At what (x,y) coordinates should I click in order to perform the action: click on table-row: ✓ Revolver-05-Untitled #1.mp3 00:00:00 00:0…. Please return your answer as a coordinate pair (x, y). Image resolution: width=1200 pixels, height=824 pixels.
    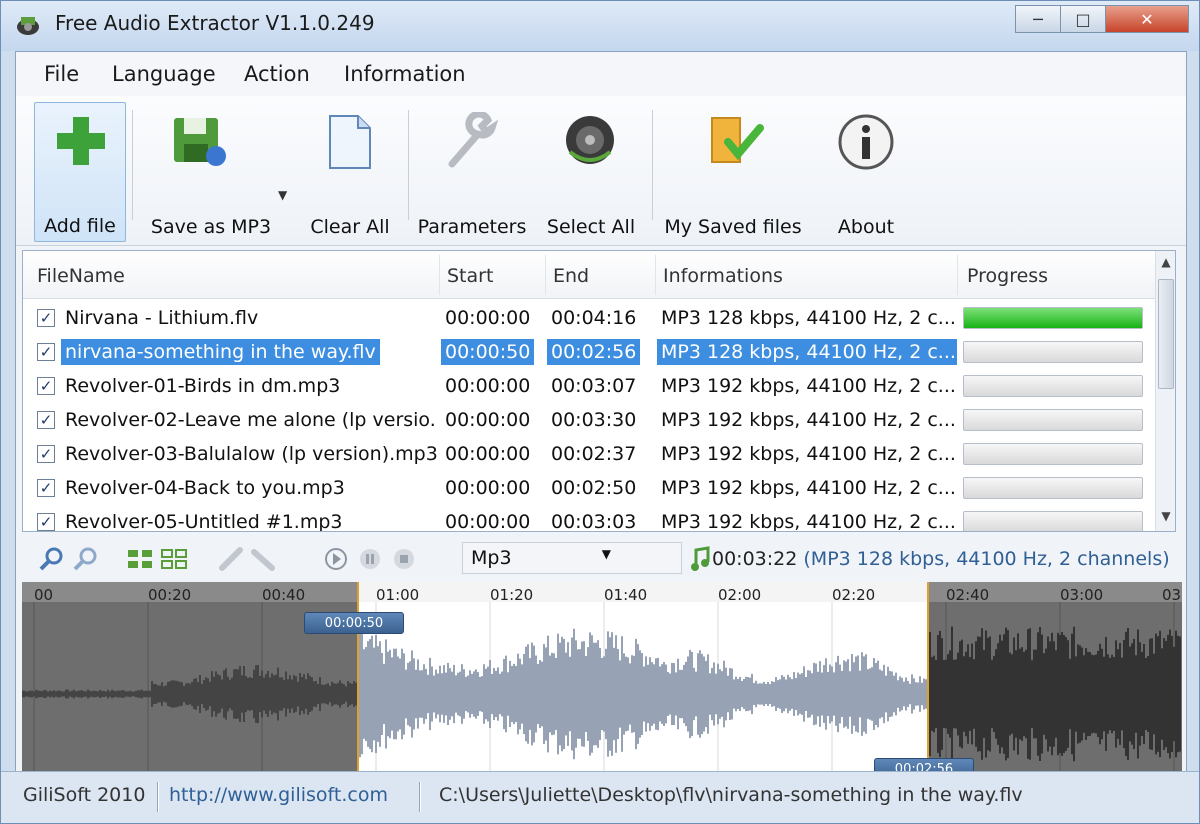
    Looking at the image, I should click on (590, 518).